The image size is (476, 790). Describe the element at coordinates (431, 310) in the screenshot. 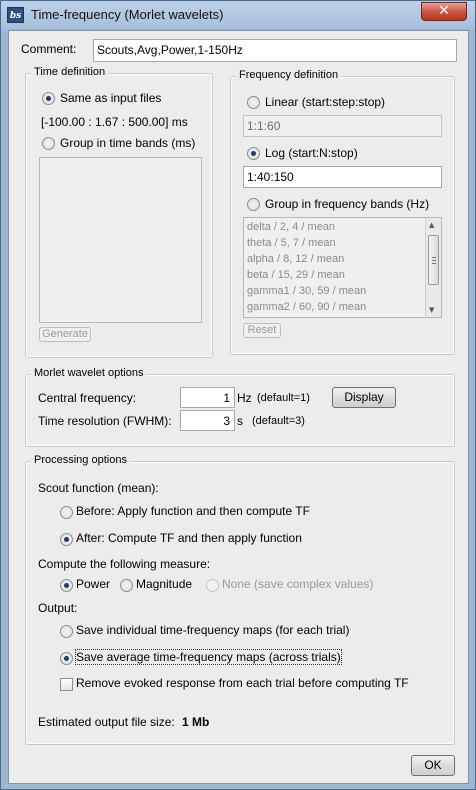

I see `scroll-down-arrow-icon: ▼` at that location.